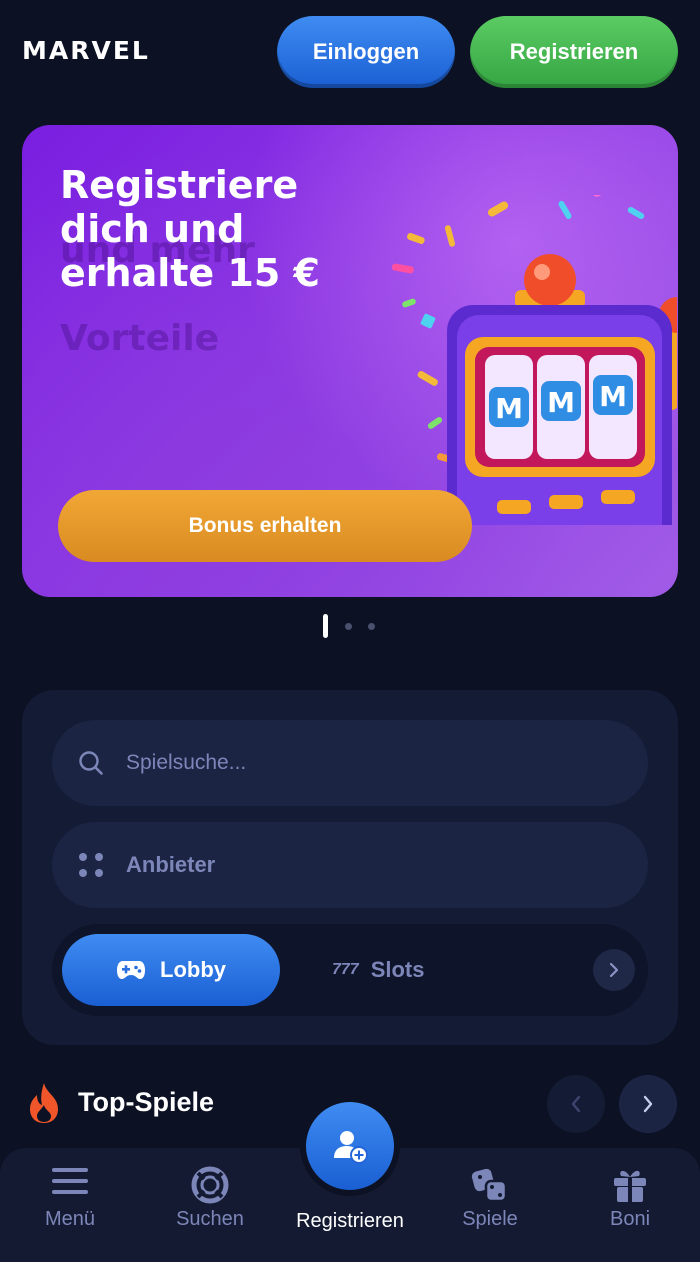 Image resolution: width=700 pixels, height=1262 pixels. Describe the element at coordinates (70, 1219) in the screenshot. I see `nav-item-label: Menü` at that location.